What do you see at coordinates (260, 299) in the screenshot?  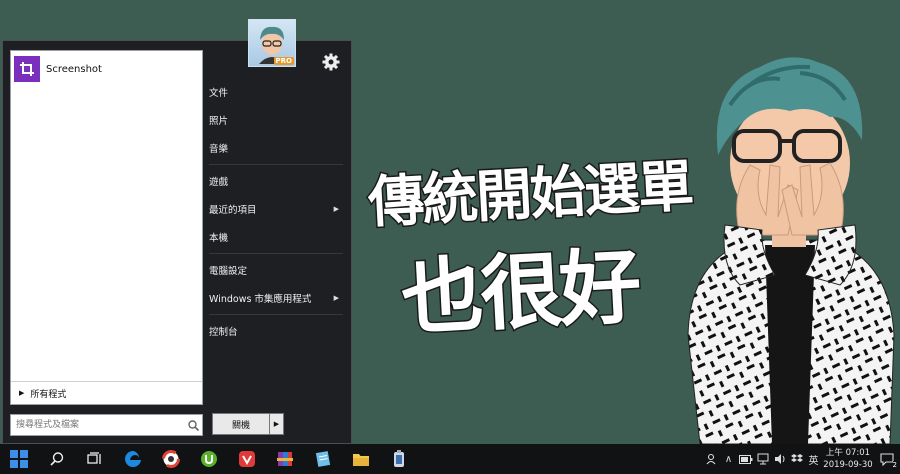 I see `menu-item-label: Windows 市集應用程式` at bounding box center [260, 299].